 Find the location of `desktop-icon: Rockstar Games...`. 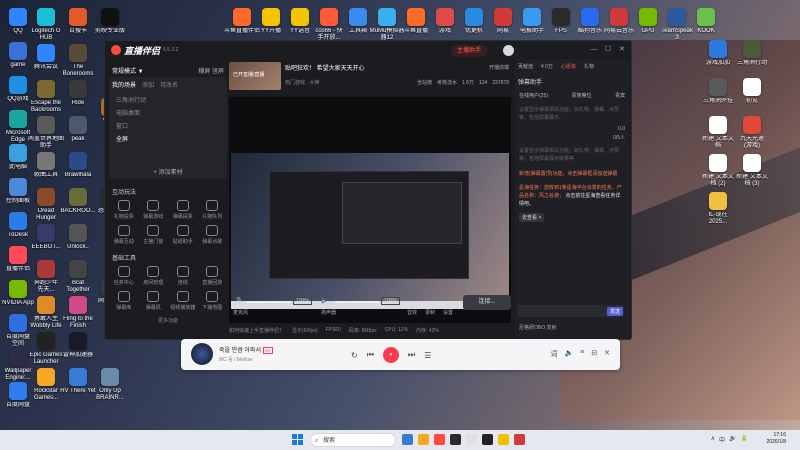

desktop-icon: Rockstar Games... is located at coordinates (46, 385).